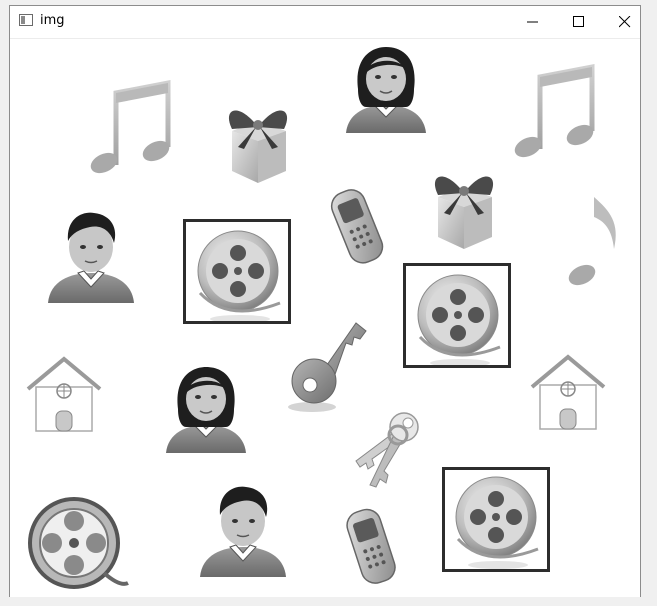  I want to click on app-icon, so click(26, 20).